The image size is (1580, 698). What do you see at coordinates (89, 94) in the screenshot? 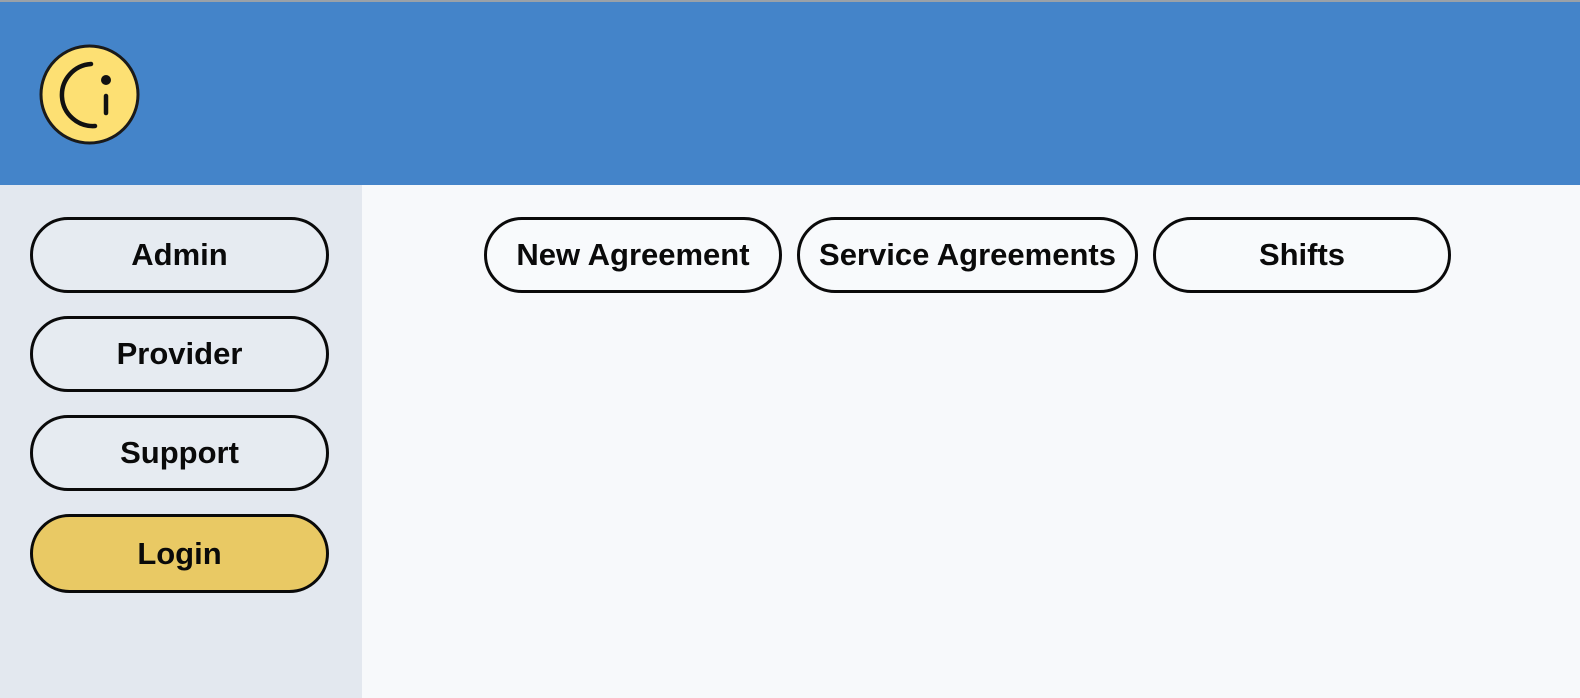
I see `info-smiley-icon` at bounding box center [89, 94].